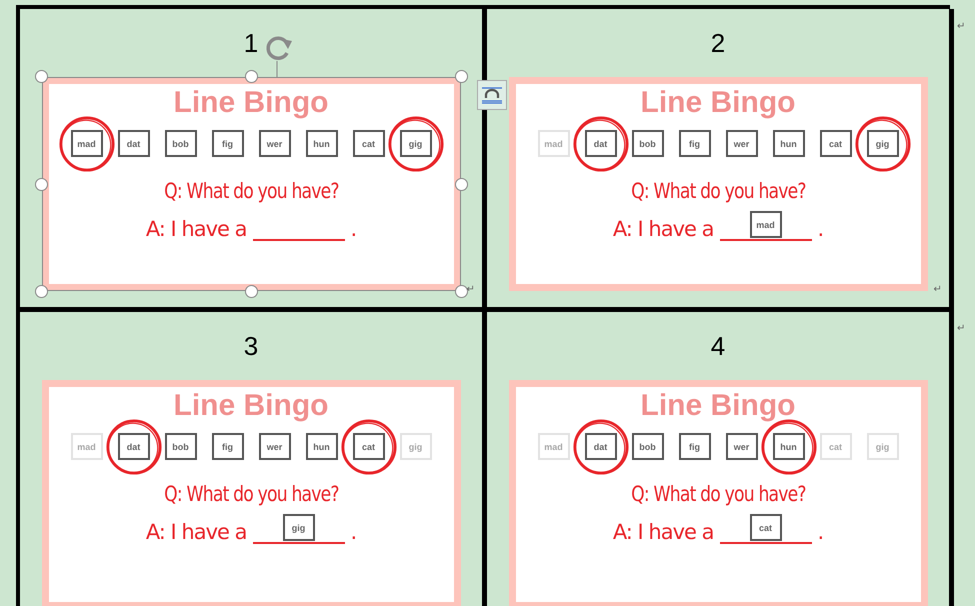 The height and width of the screenshot is (606, 975). What do you see at coordinates (251, 346) in the screenshot?
I see `picture-number: 3` at bounding box center [251, 346].